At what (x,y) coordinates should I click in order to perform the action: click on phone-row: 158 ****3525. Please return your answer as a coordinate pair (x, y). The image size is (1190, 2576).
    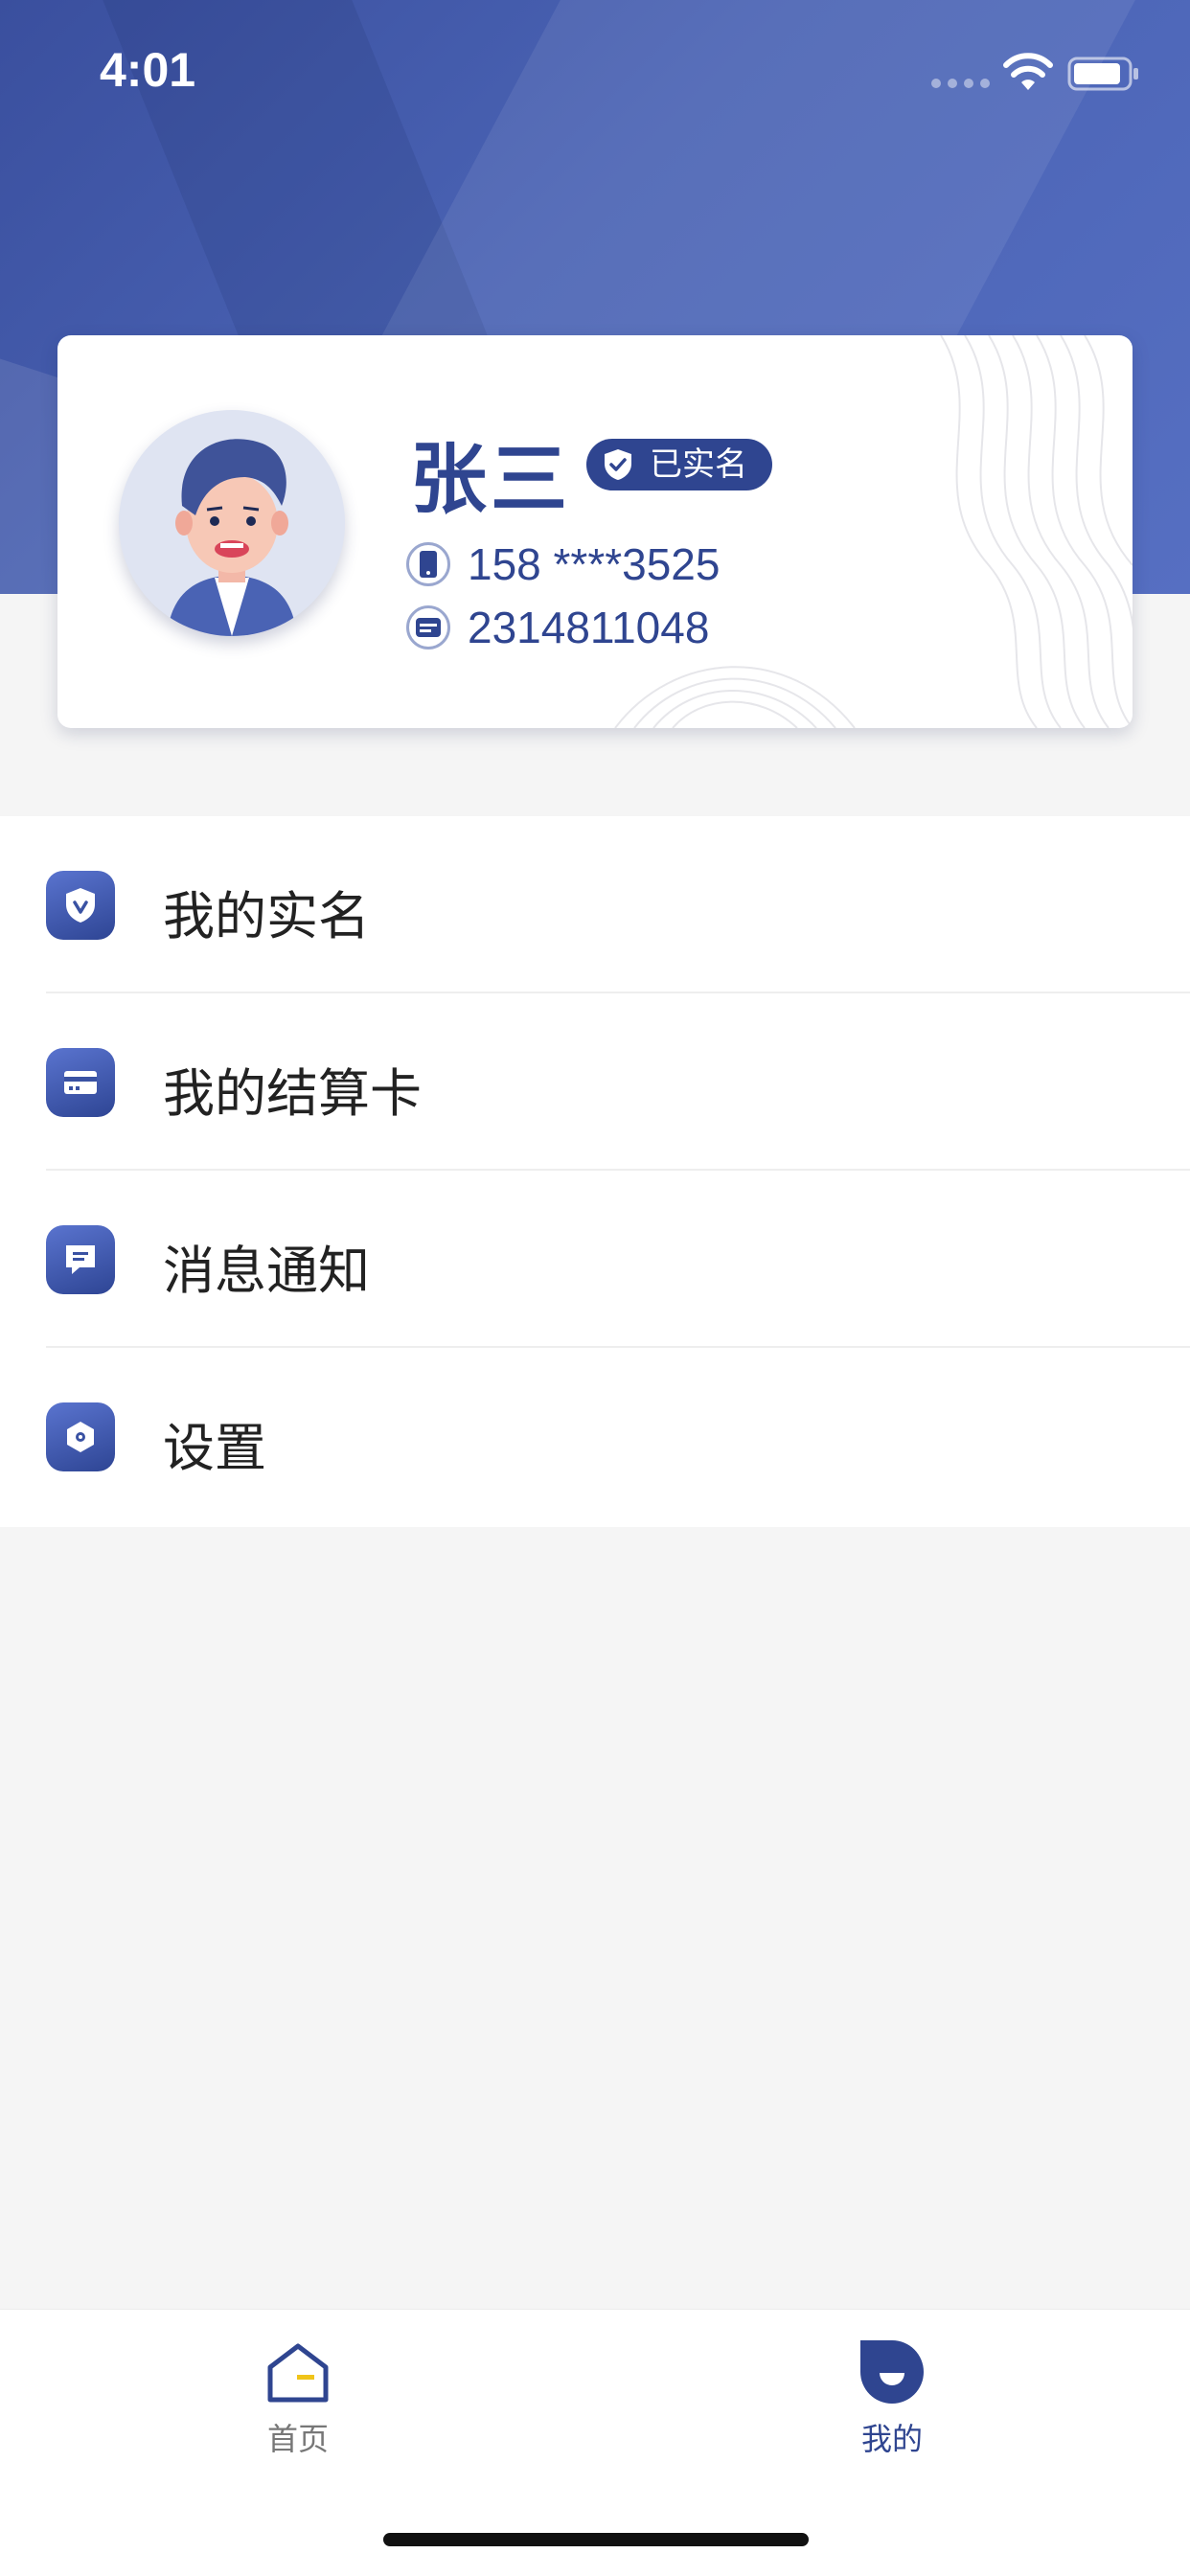
    Looking at the image, I should click on (563, 564).